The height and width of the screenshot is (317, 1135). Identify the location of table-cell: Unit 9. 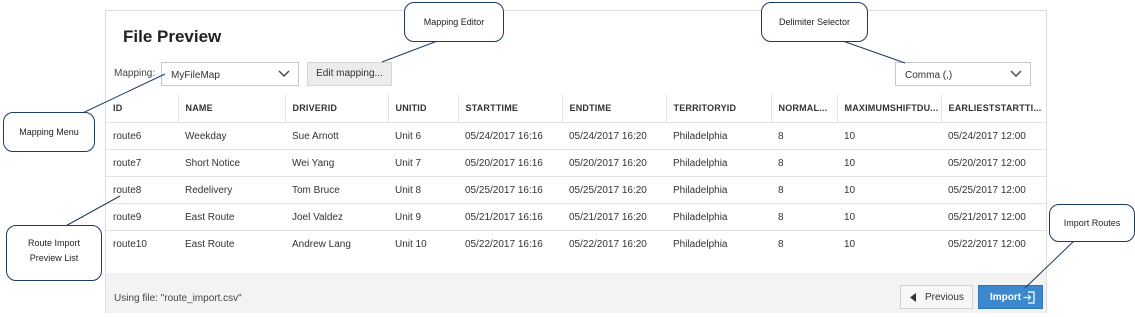
(423, 217).